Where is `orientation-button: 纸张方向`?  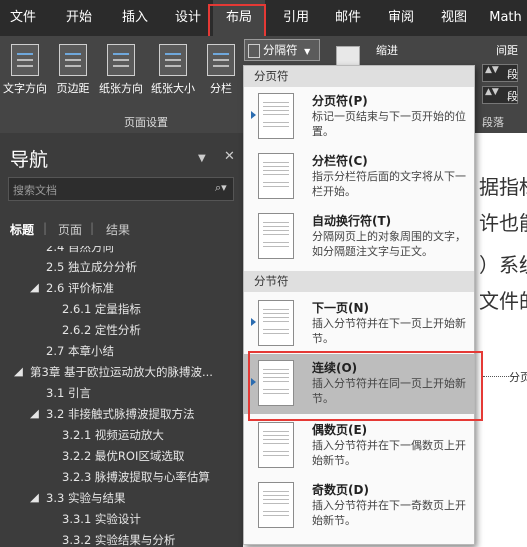 orientation-button: 纸张方向 is located at coordinates (121, 74).